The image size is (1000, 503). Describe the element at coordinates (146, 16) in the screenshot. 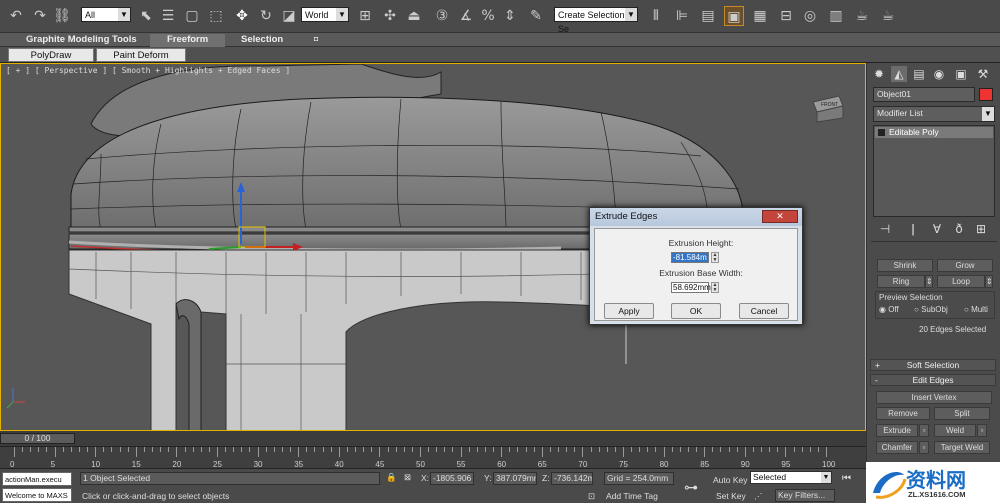

I see `select-object-icon: ⬉` at that location.